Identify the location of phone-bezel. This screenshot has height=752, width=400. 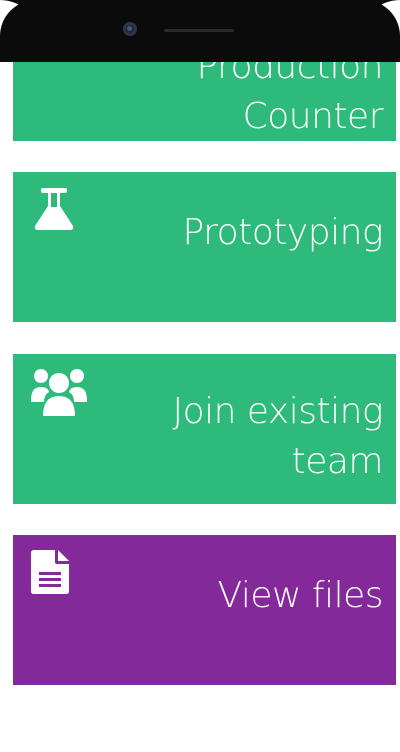
(200, 31).